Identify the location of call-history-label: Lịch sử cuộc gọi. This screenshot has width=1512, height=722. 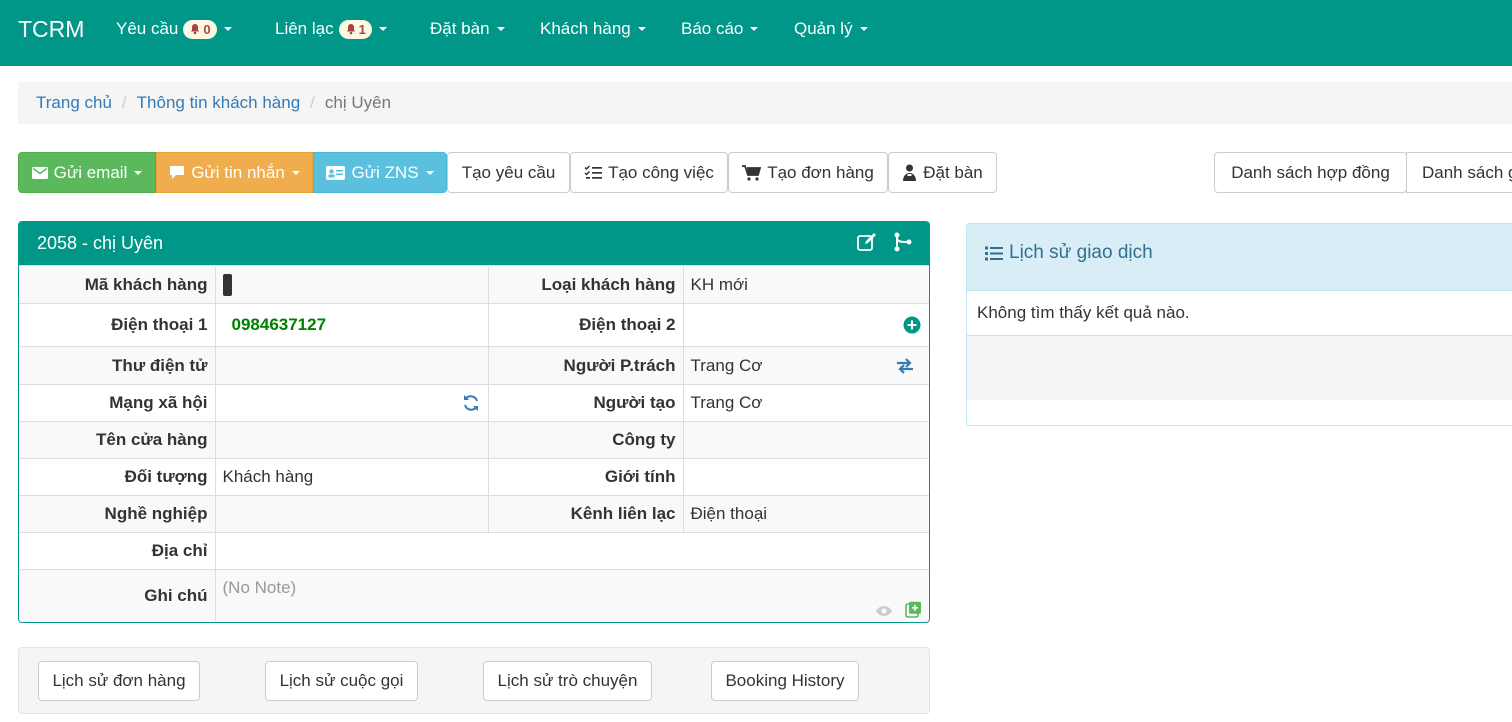
(341, 680).